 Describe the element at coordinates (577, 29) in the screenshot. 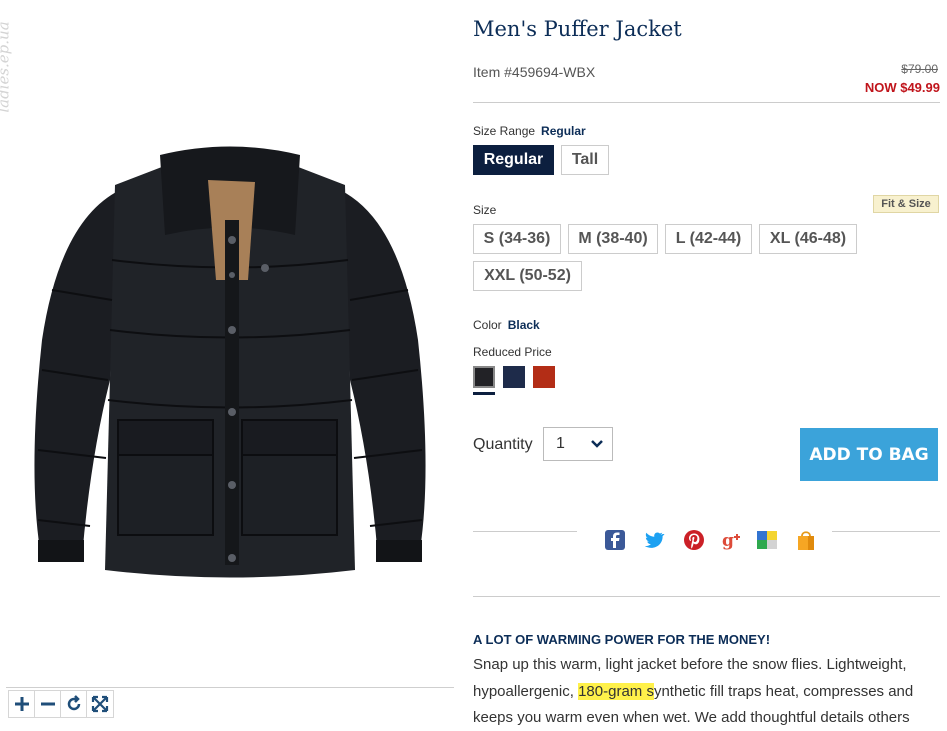

I see `product-title: Men's Puffer Jacket` at that location.